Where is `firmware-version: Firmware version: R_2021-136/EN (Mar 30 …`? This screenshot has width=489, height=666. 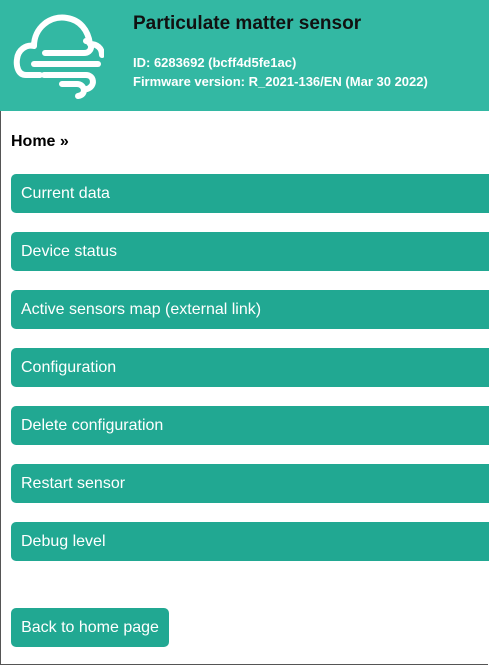
firmware-version: Firmware version: R_2021-136/EN (Mar 30 … is located at coordinates (280, 81).